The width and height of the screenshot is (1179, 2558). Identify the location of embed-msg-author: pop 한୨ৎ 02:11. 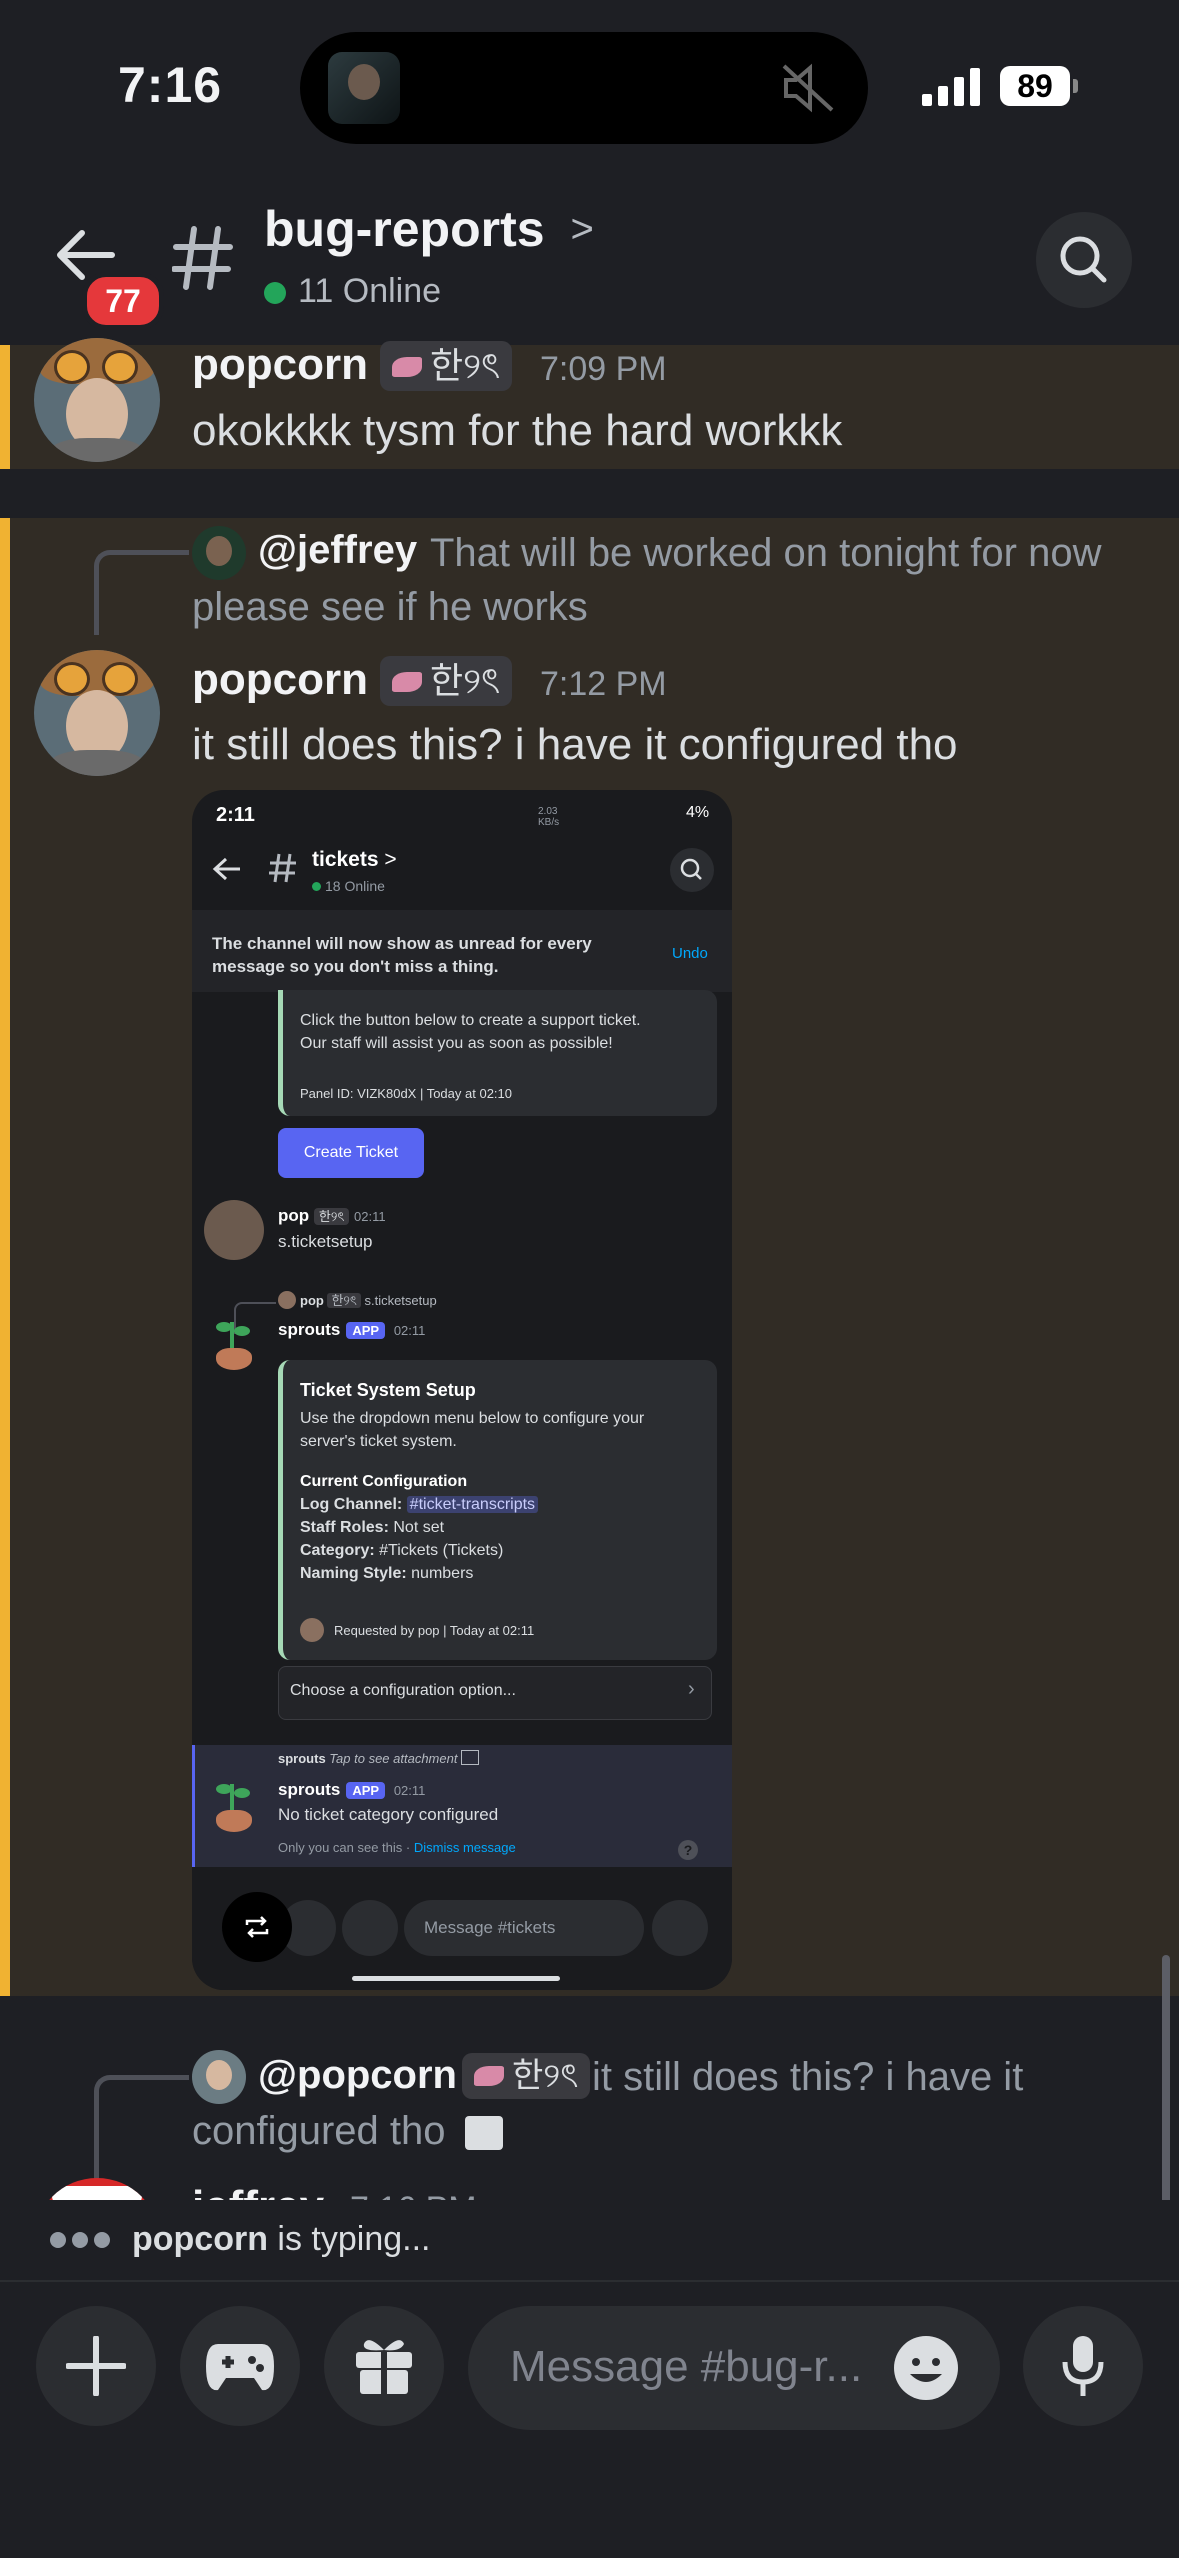
(332, 1215).